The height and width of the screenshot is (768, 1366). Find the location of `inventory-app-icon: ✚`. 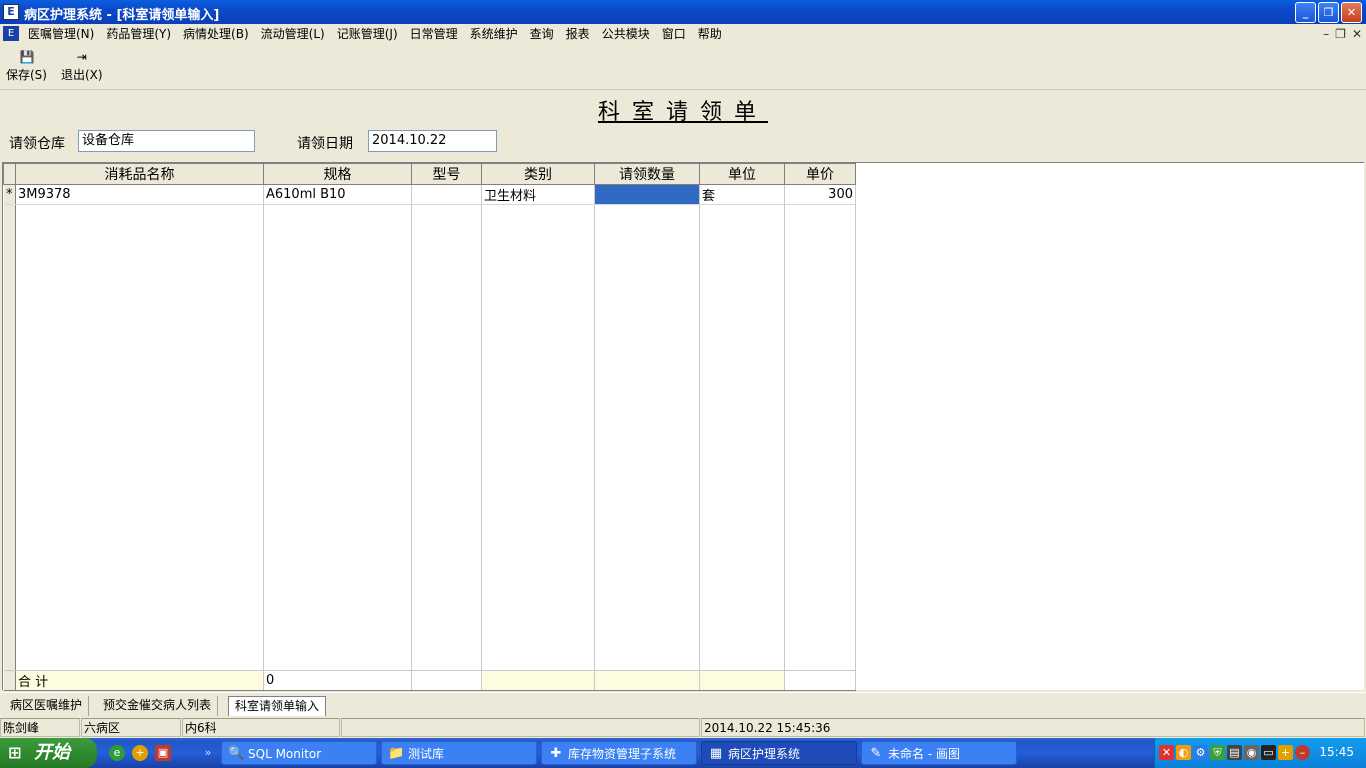

inventory-app-icon: ✚ is located at coordinates (556, 753).